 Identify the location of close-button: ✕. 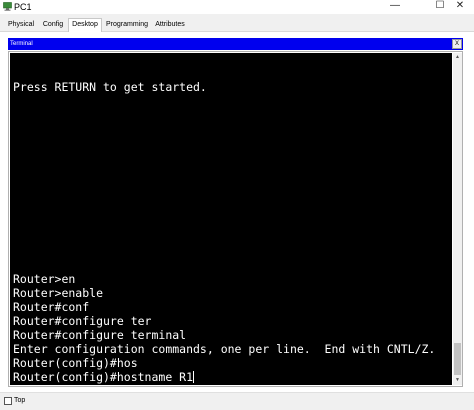
(459, 6).